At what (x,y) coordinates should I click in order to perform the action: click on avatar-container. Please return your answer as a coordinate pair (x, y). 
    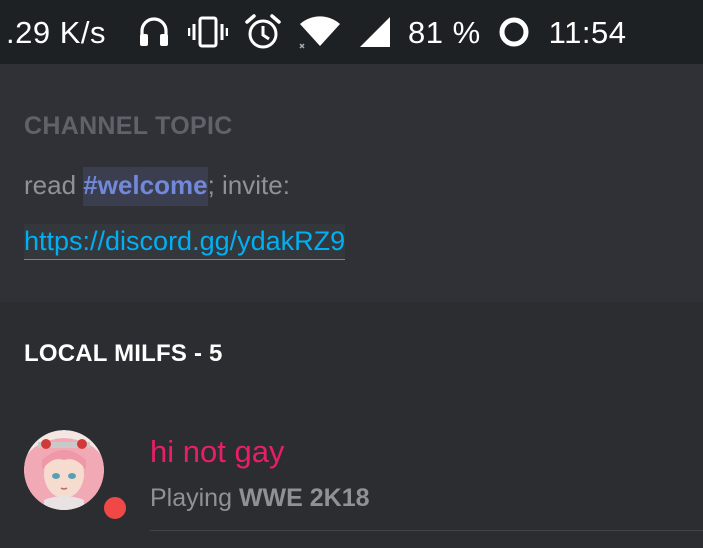
    Looking at the image, I should click on (77, 477).